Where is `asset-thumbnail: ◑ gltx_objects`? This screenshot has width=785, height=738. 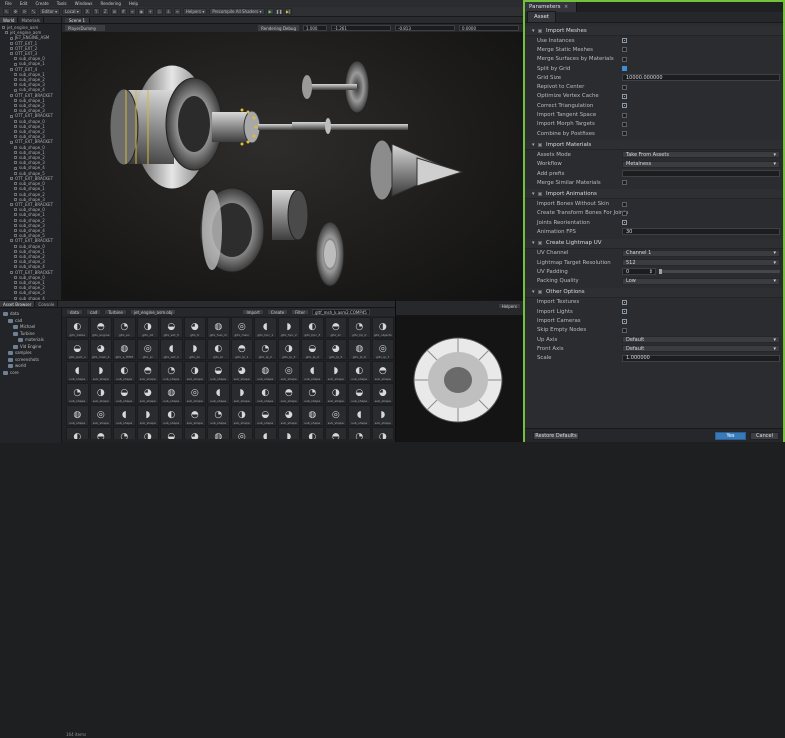
asset-thumbnail: ◑ gltx_objects is located at coordinates (382, 327).